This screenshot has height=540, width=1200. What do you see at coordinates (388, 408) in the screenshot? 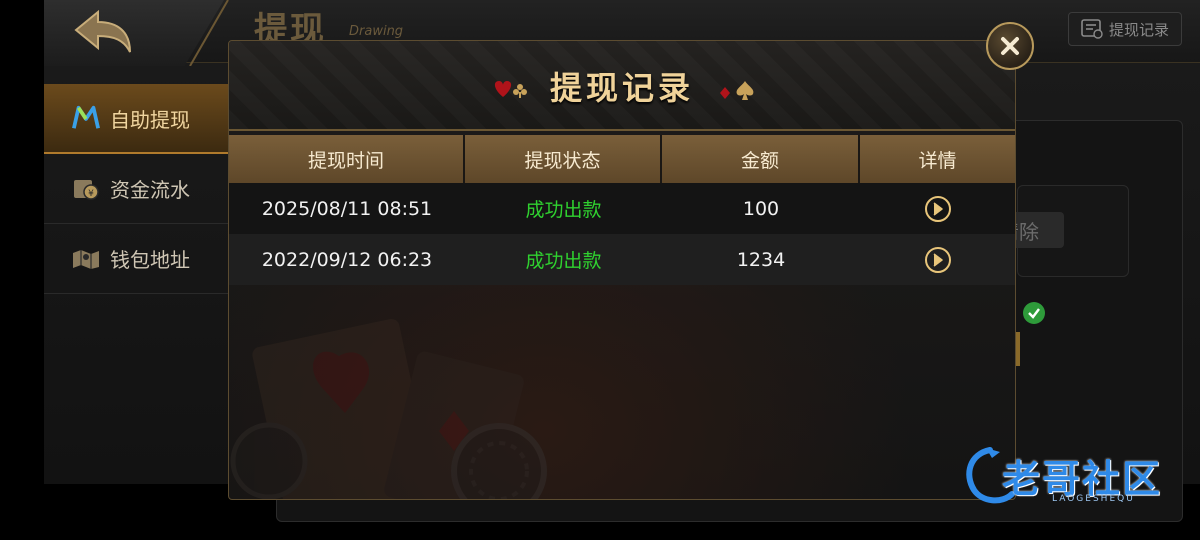
I see `poker-scene-illustration` at bounding box center [388, 408].